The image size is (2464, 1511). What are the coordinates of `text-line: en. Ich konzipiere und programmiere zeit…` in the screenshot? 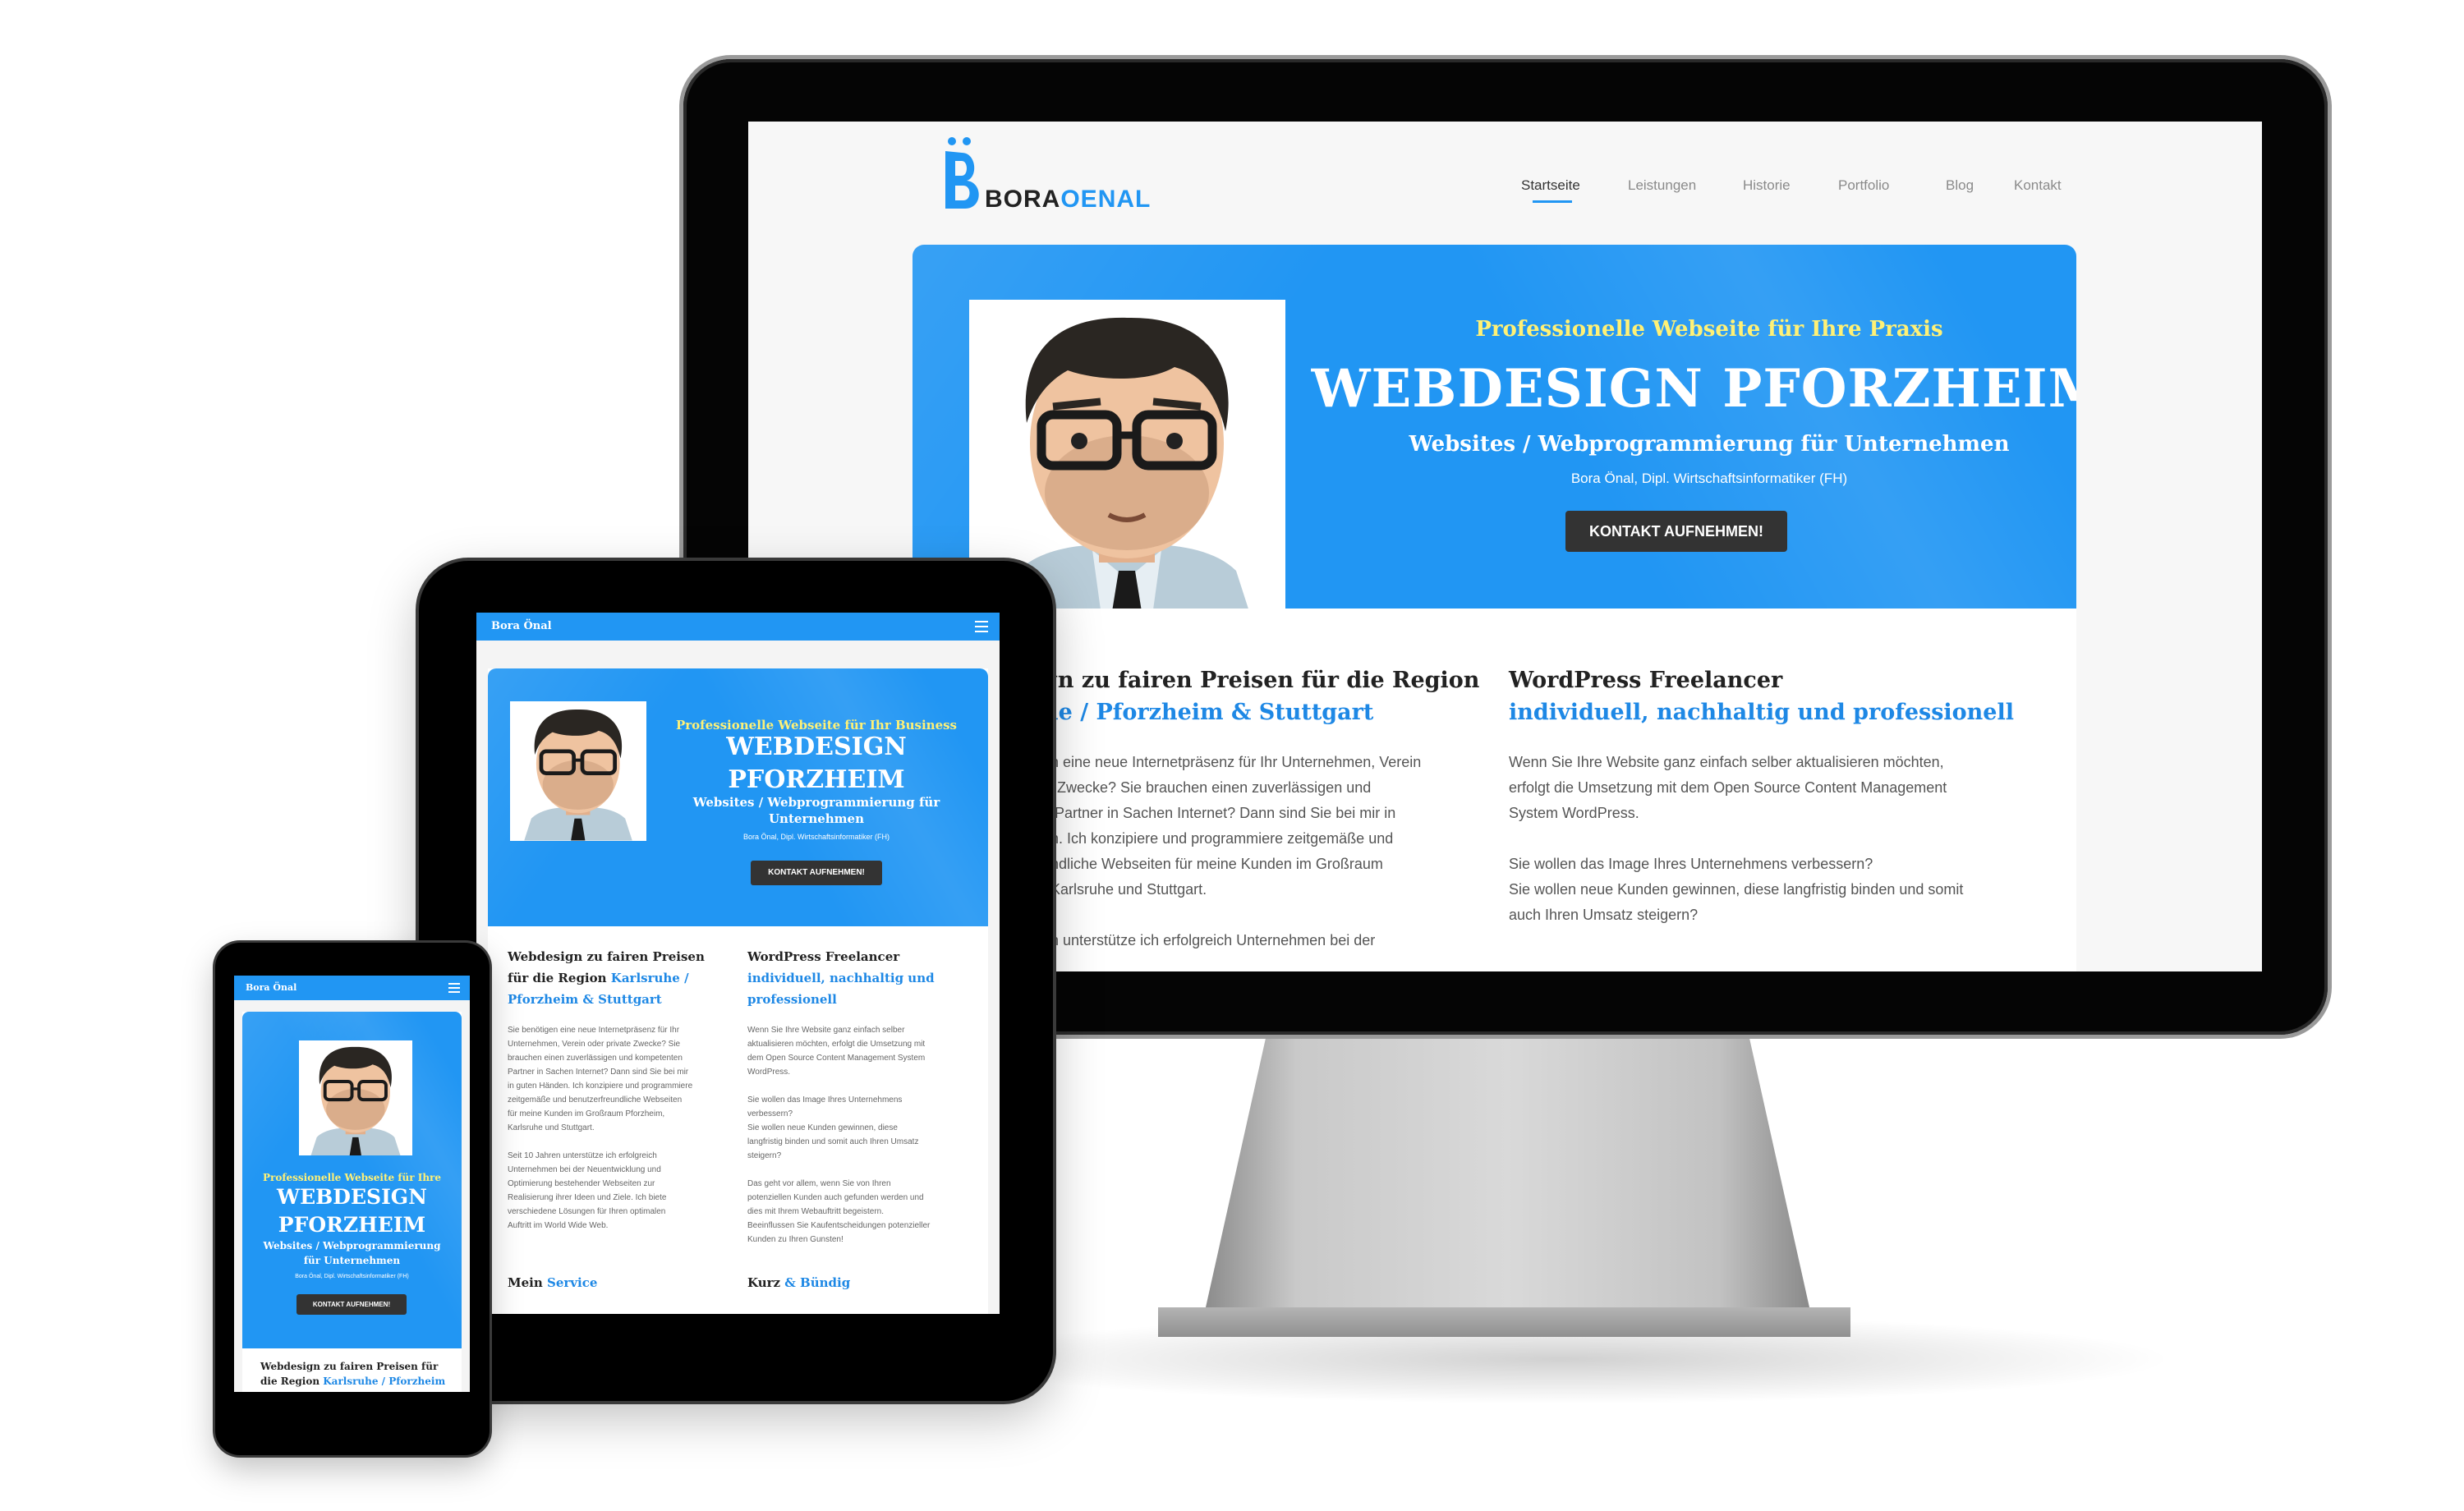 It's located at (1218, 838).